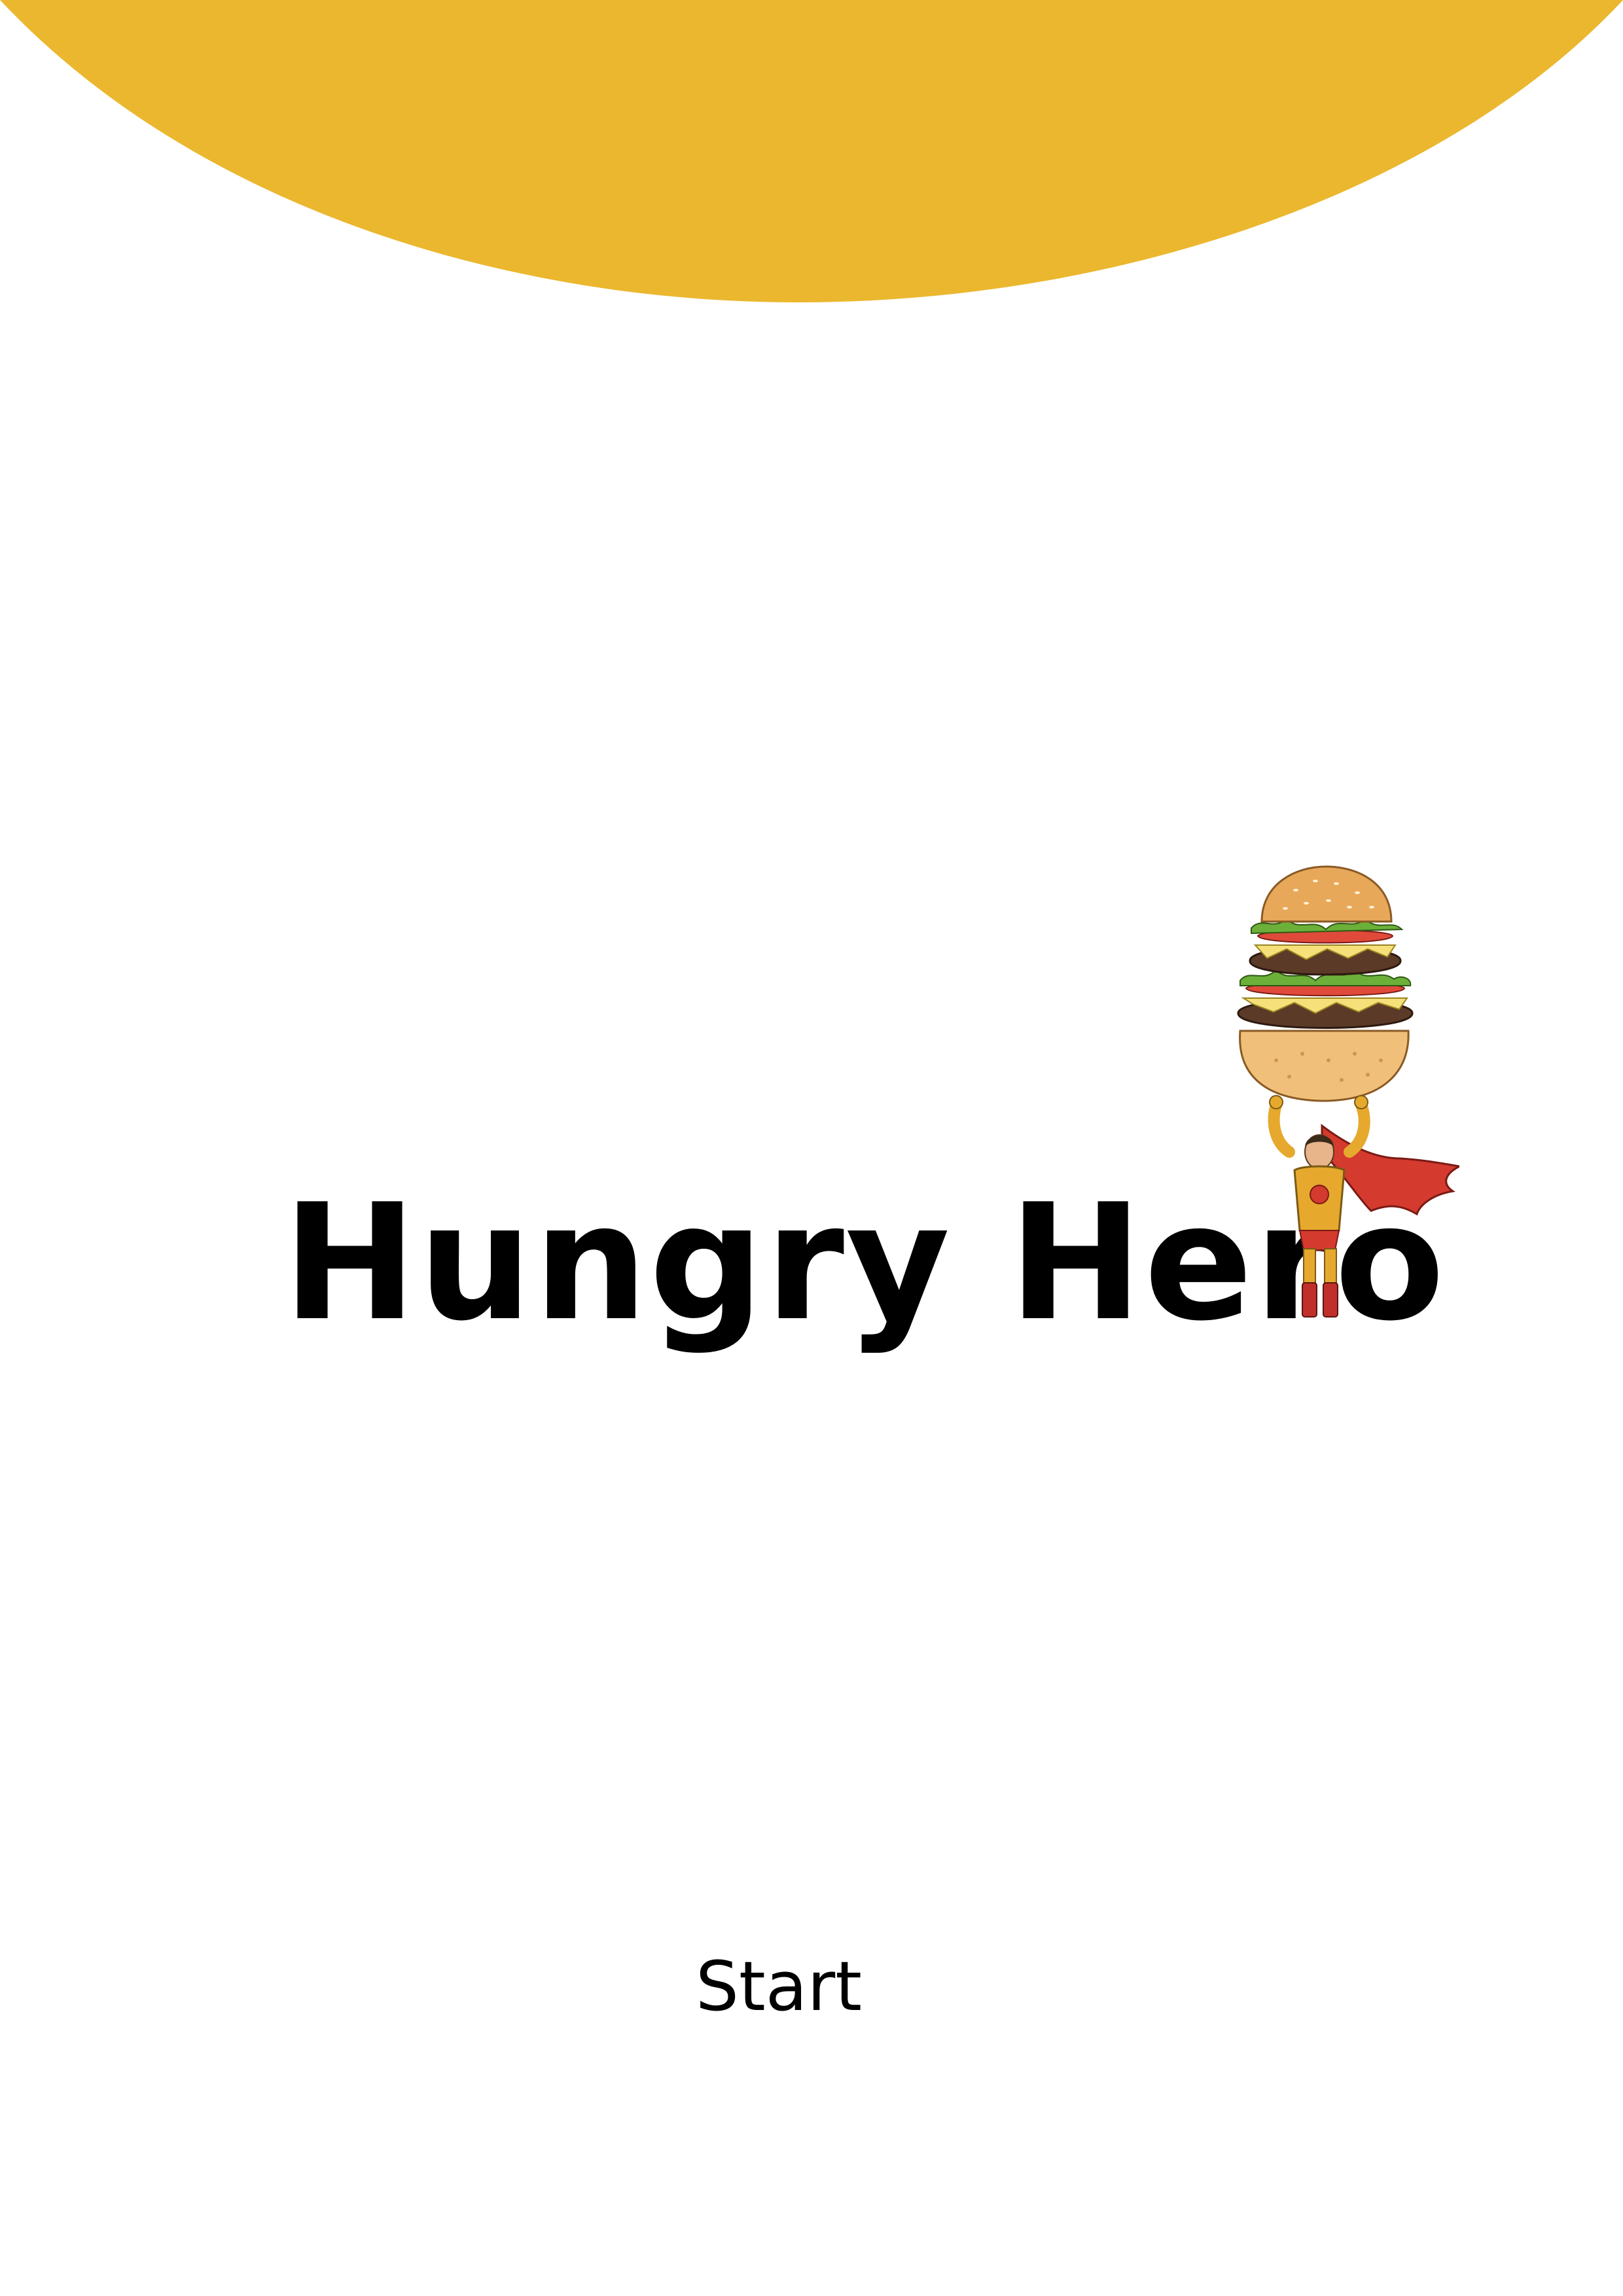 The width and height of the screenshot is (1623, 2296). Describe the element at coordinates (1348, 1091) in the screenshot. I see `burger-hero-icon` at that location.